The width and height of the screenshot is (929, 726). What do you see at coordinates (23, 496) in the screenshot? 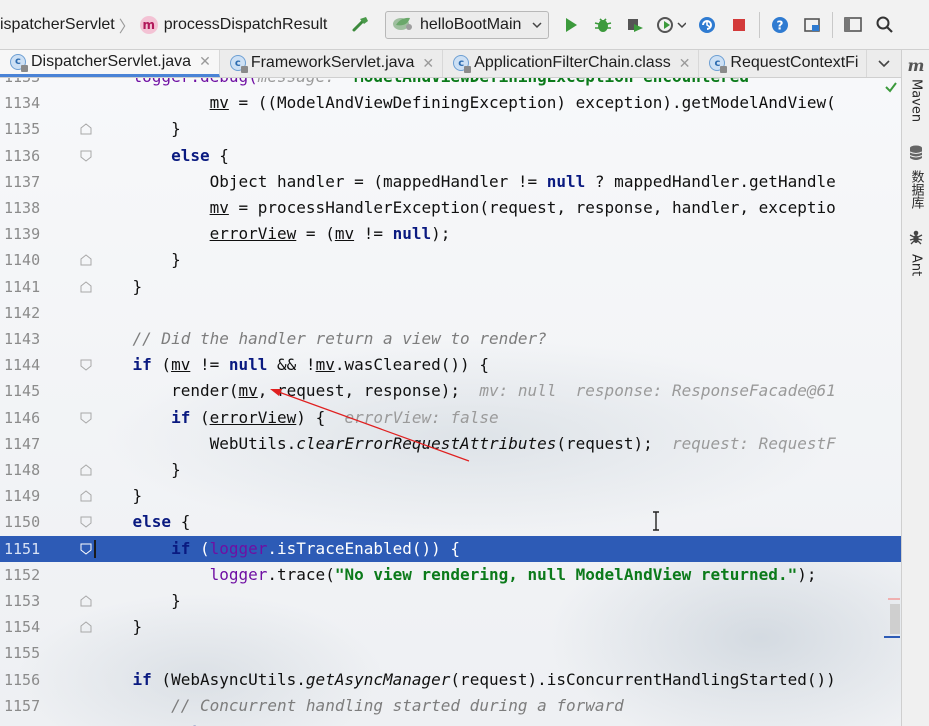
I see `line-number: 1149` at bounding box center [23, 496].